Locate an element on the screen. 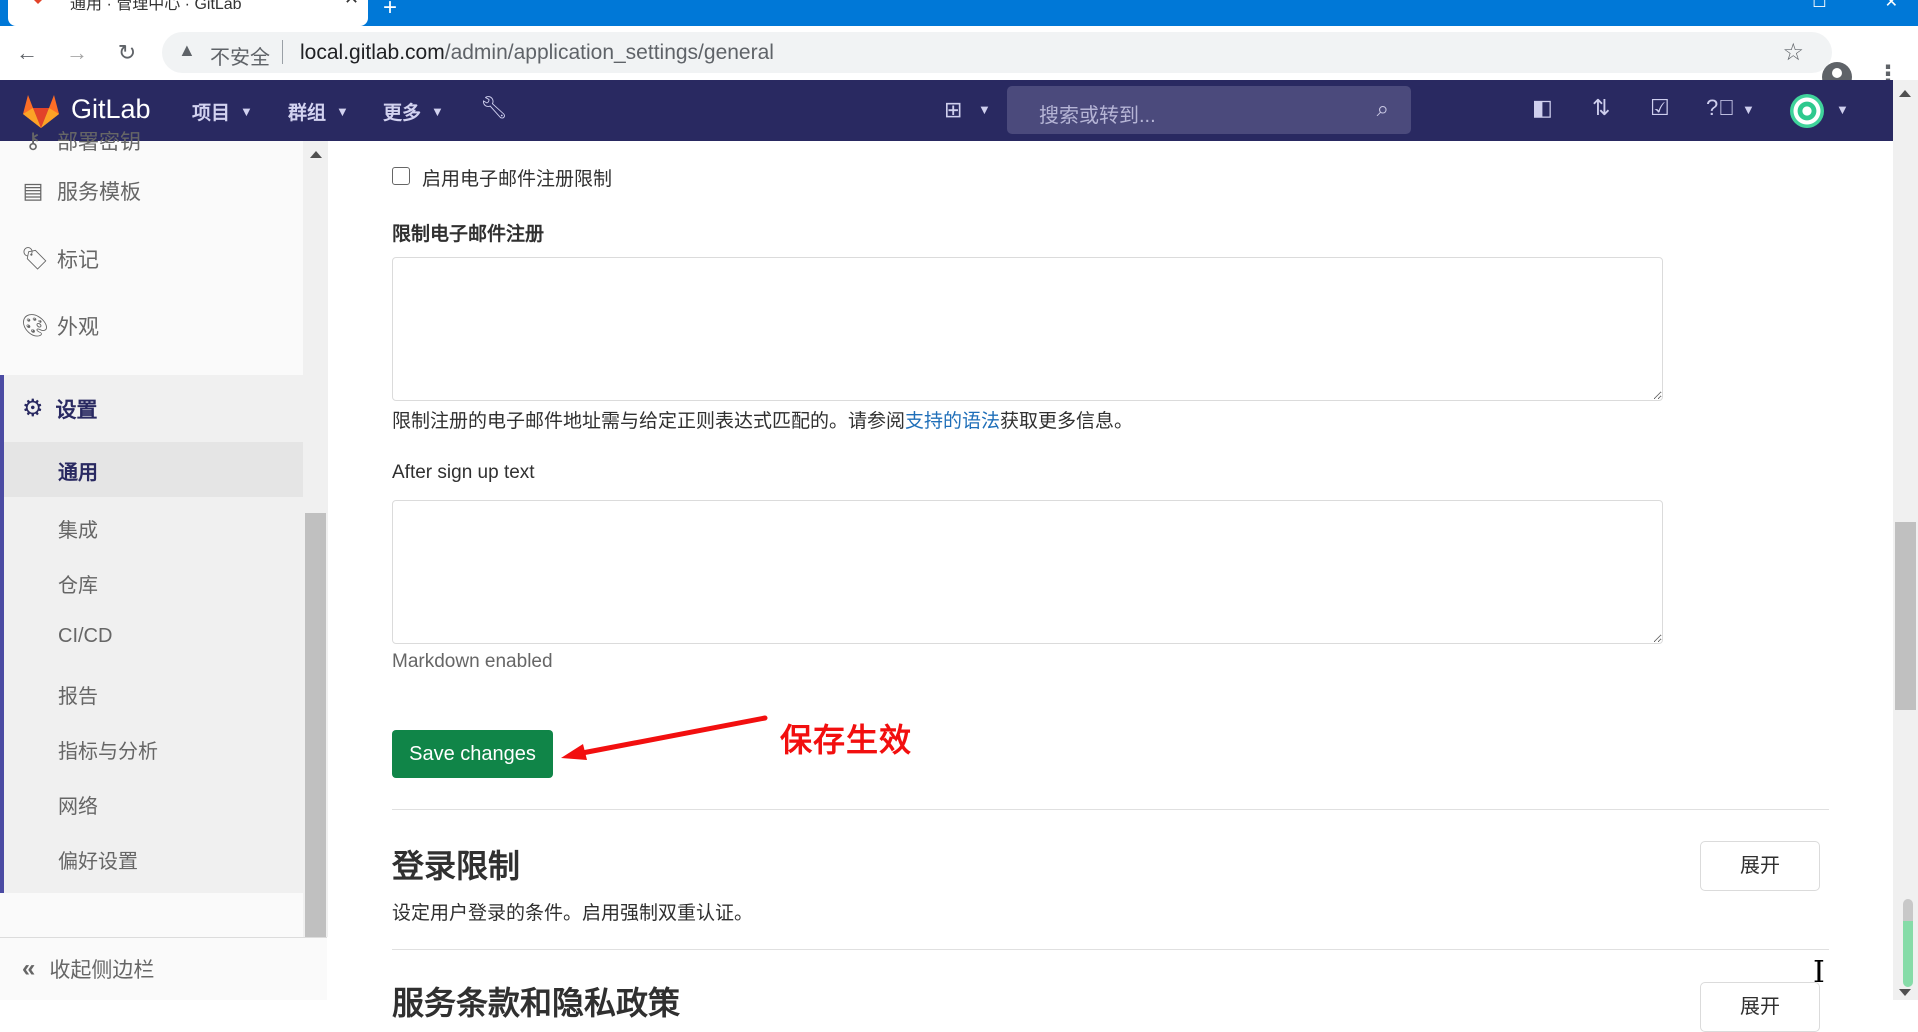  forward-icon: → is located at coordinates (77, 53).